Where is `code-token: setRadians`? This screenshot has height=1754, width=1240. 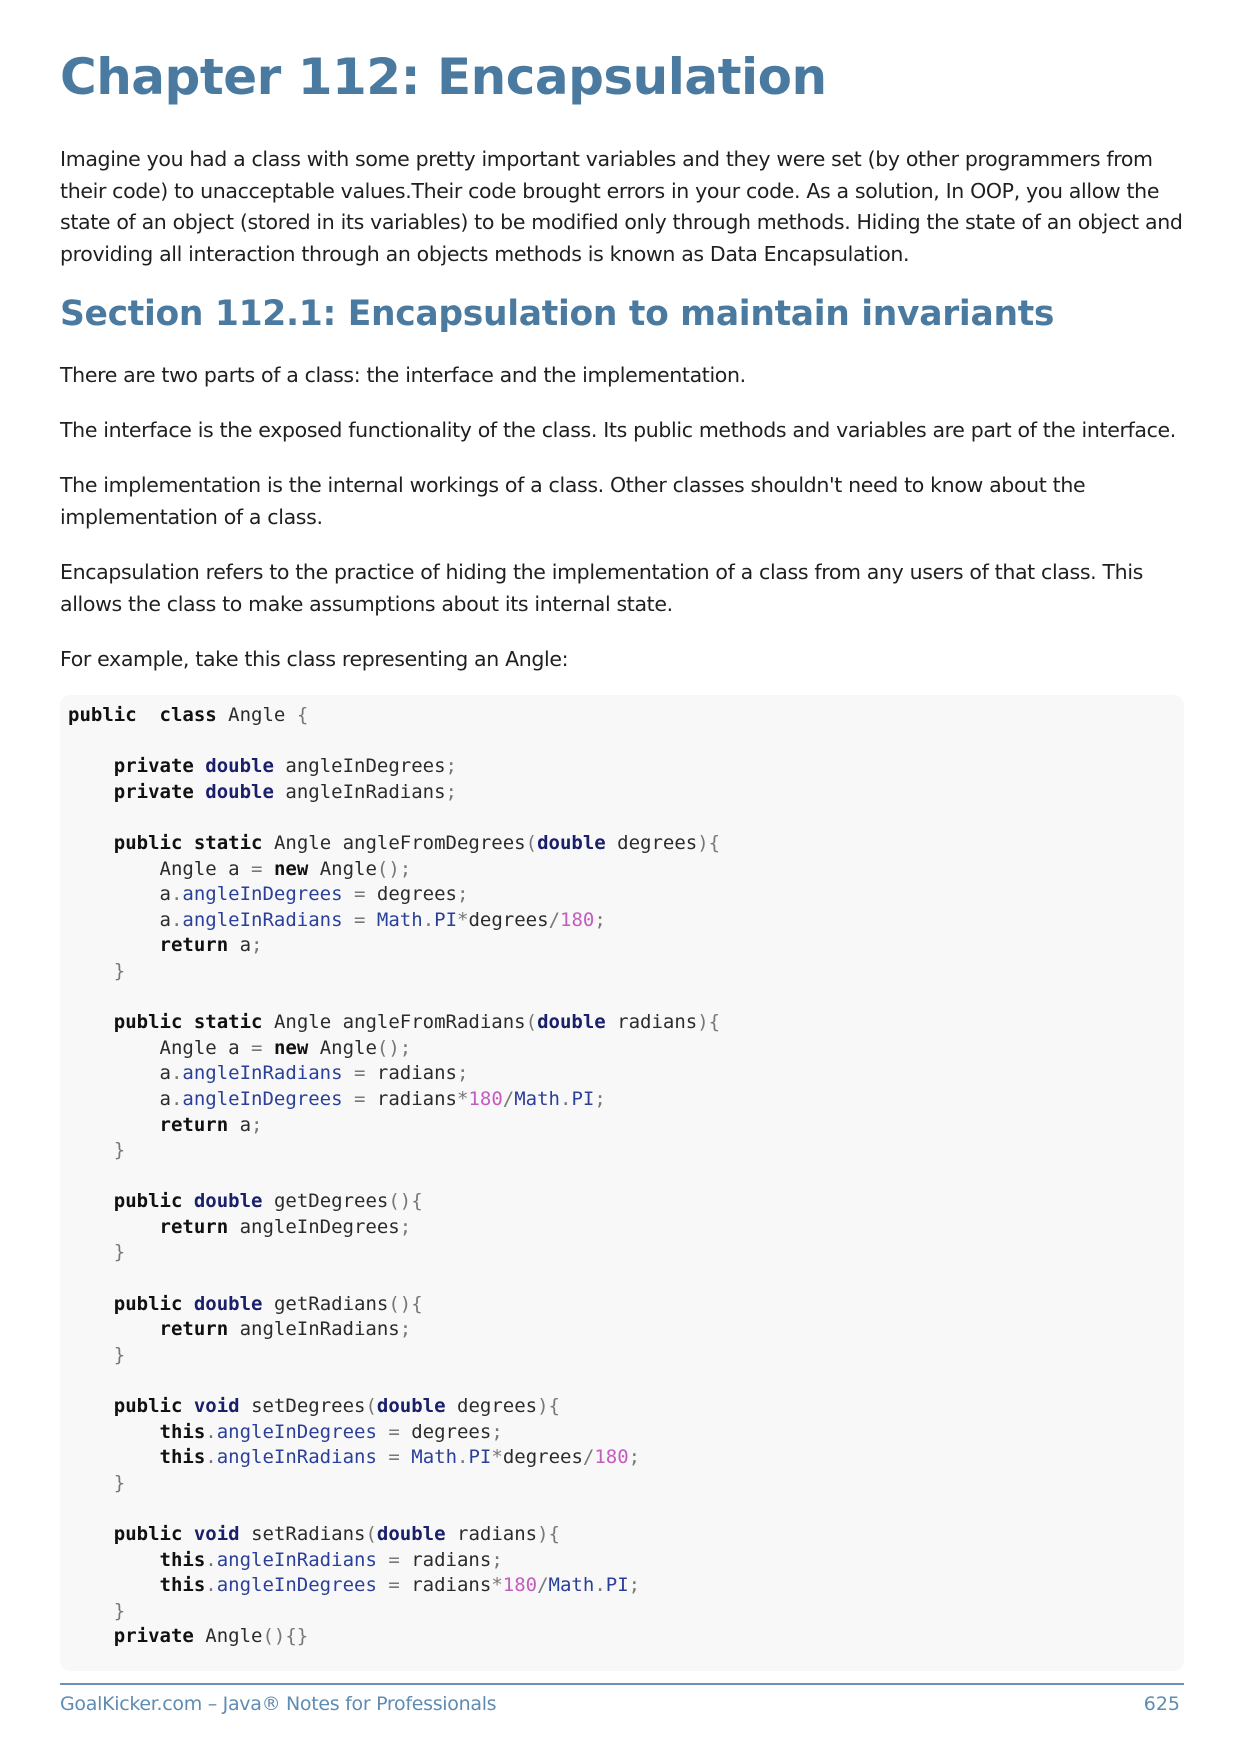
code-token: setRadians is located at coordinates (302, 1534).